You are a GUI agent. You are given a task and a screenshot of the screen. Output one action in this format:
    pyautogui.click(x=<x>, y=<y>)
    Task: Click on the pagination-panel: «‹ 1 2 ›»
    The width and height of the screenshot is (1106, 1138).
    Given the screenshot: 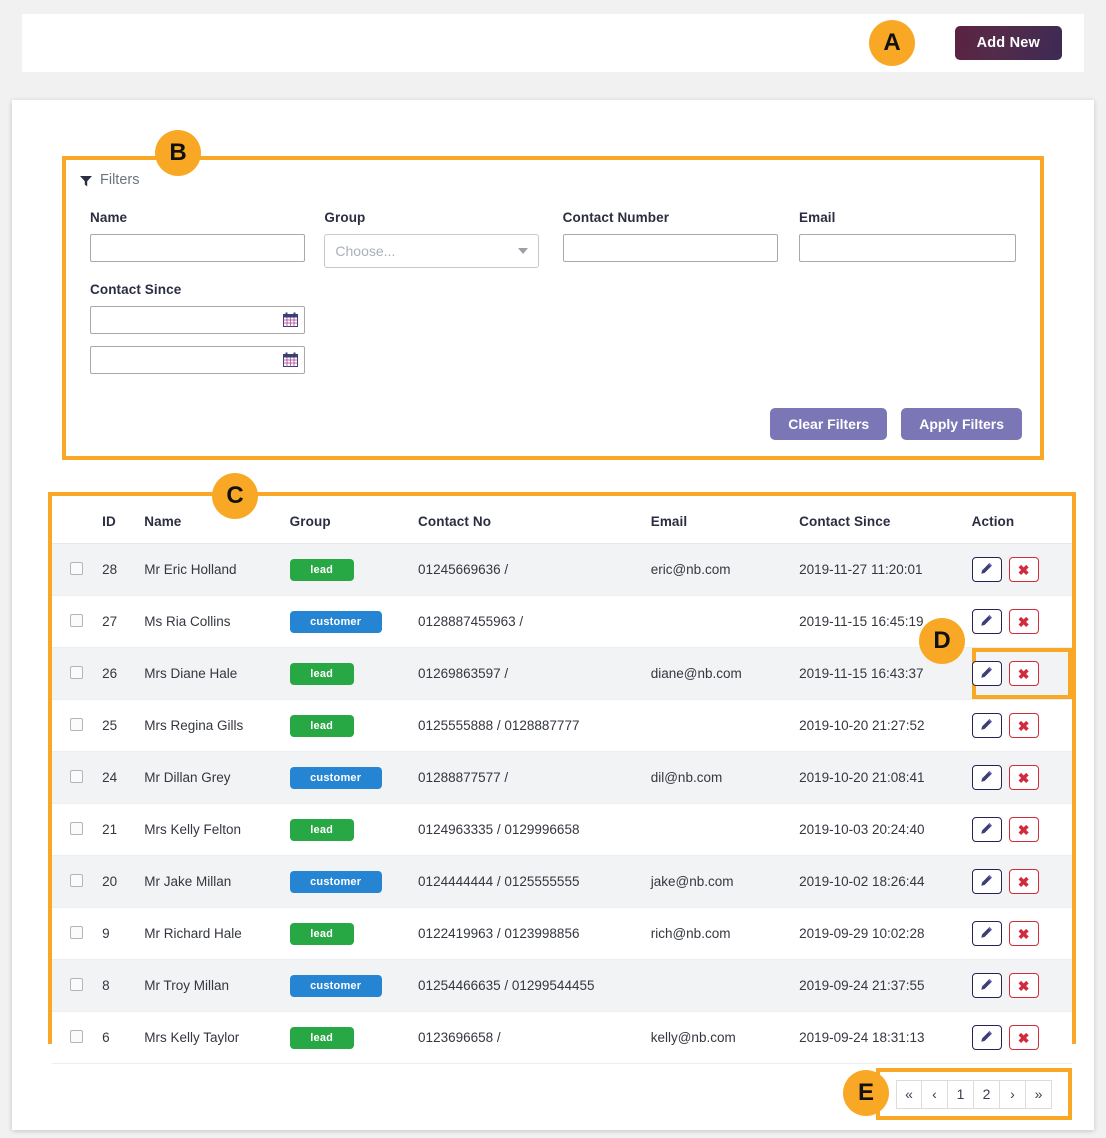 What is the action you would take?
    pyautogui.click(x=974, y=1094)
    